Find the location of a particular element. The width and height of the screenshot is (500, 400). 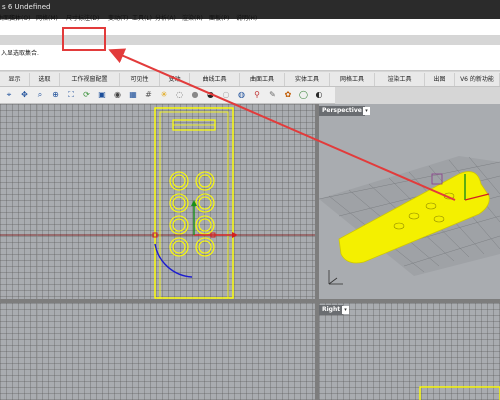

tools-icon: ✎ is located at coordinates (273, 95).